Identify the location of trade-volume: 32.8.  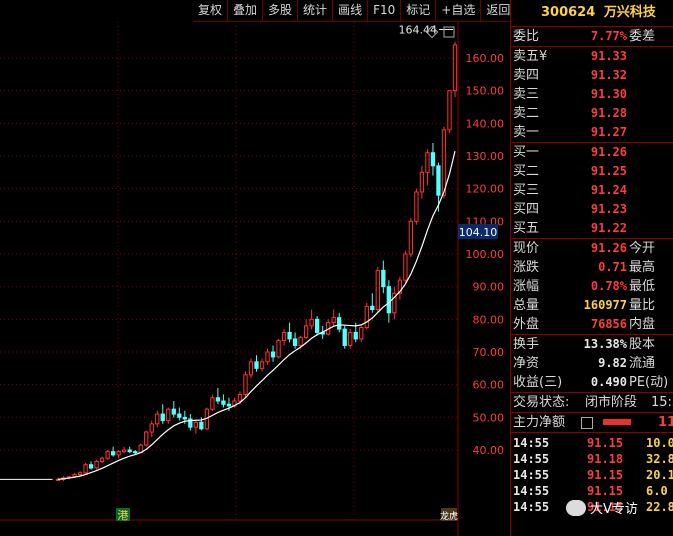
(659, 459).